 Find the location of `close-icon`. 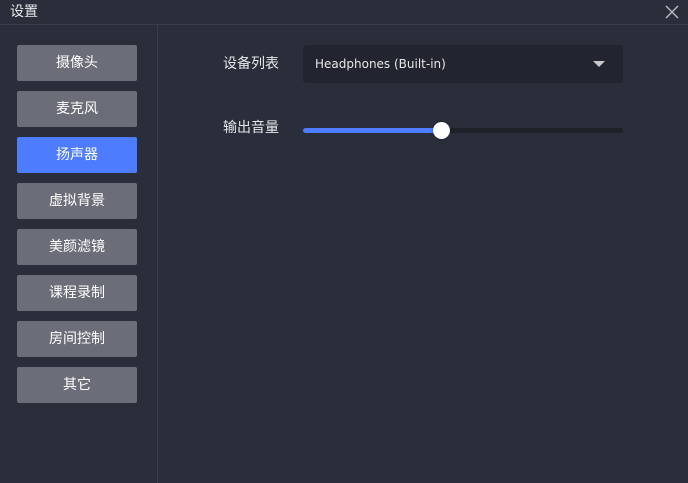

close-icon is located at coordinates (672, 12).